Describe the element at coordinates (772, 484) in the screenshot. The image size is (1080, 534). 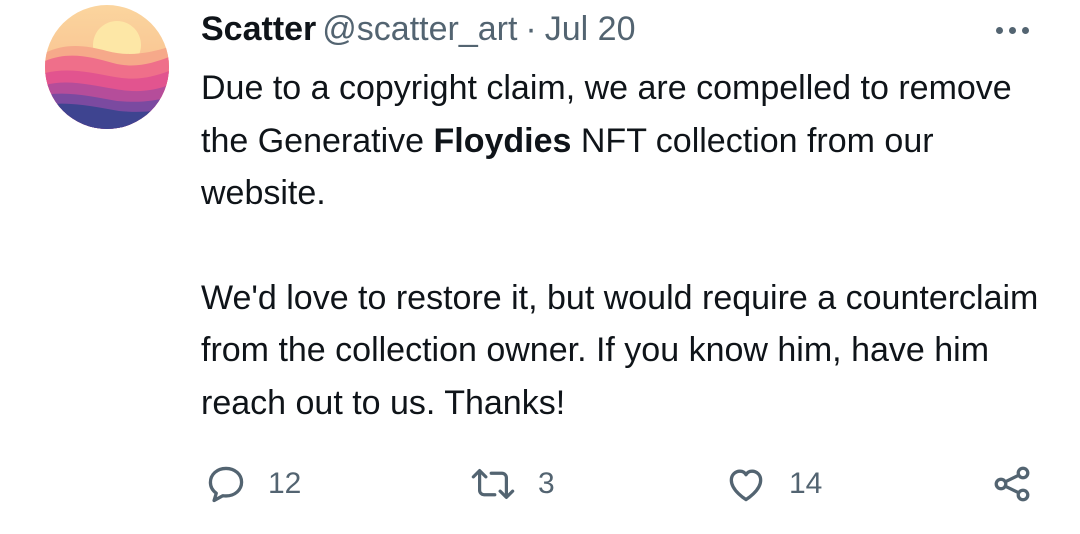
I see `like-button: 14` at that location.